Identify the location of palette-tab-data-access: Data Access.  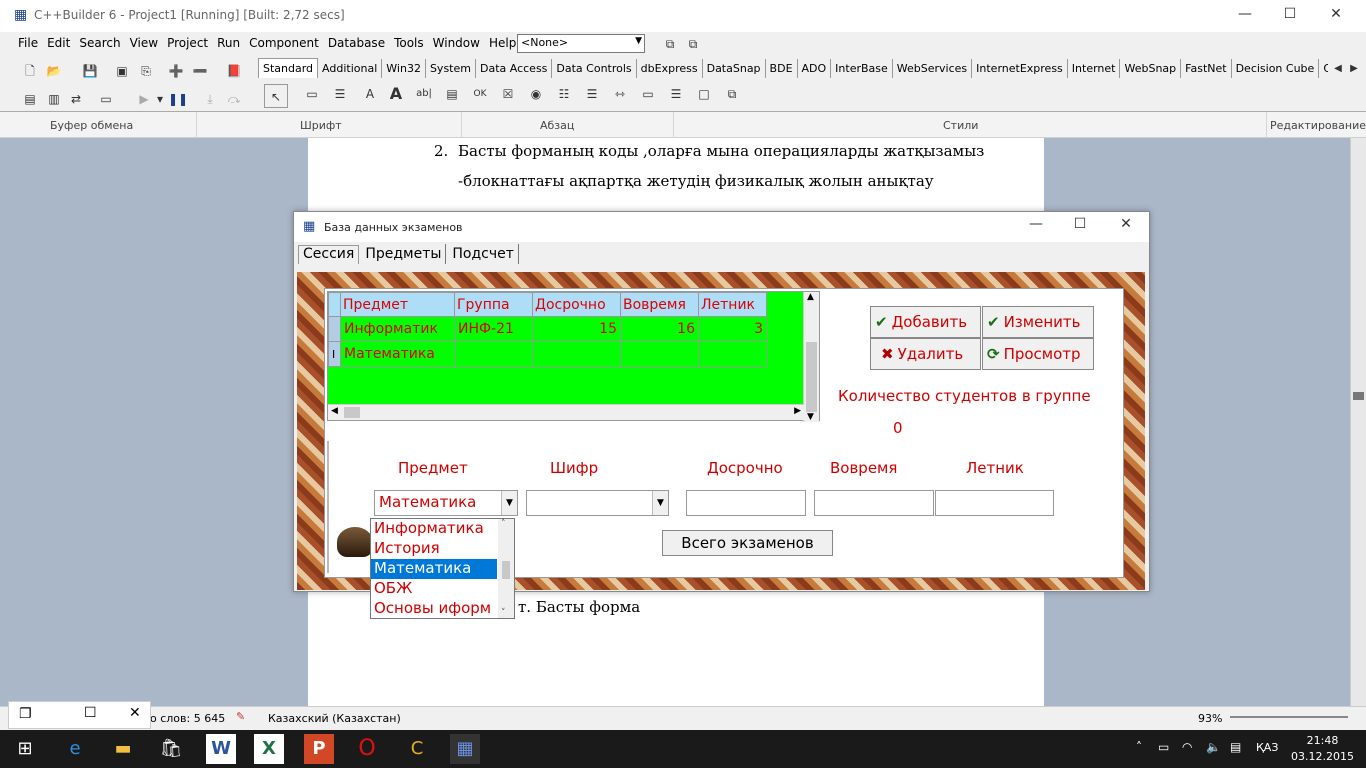
(514, 68).